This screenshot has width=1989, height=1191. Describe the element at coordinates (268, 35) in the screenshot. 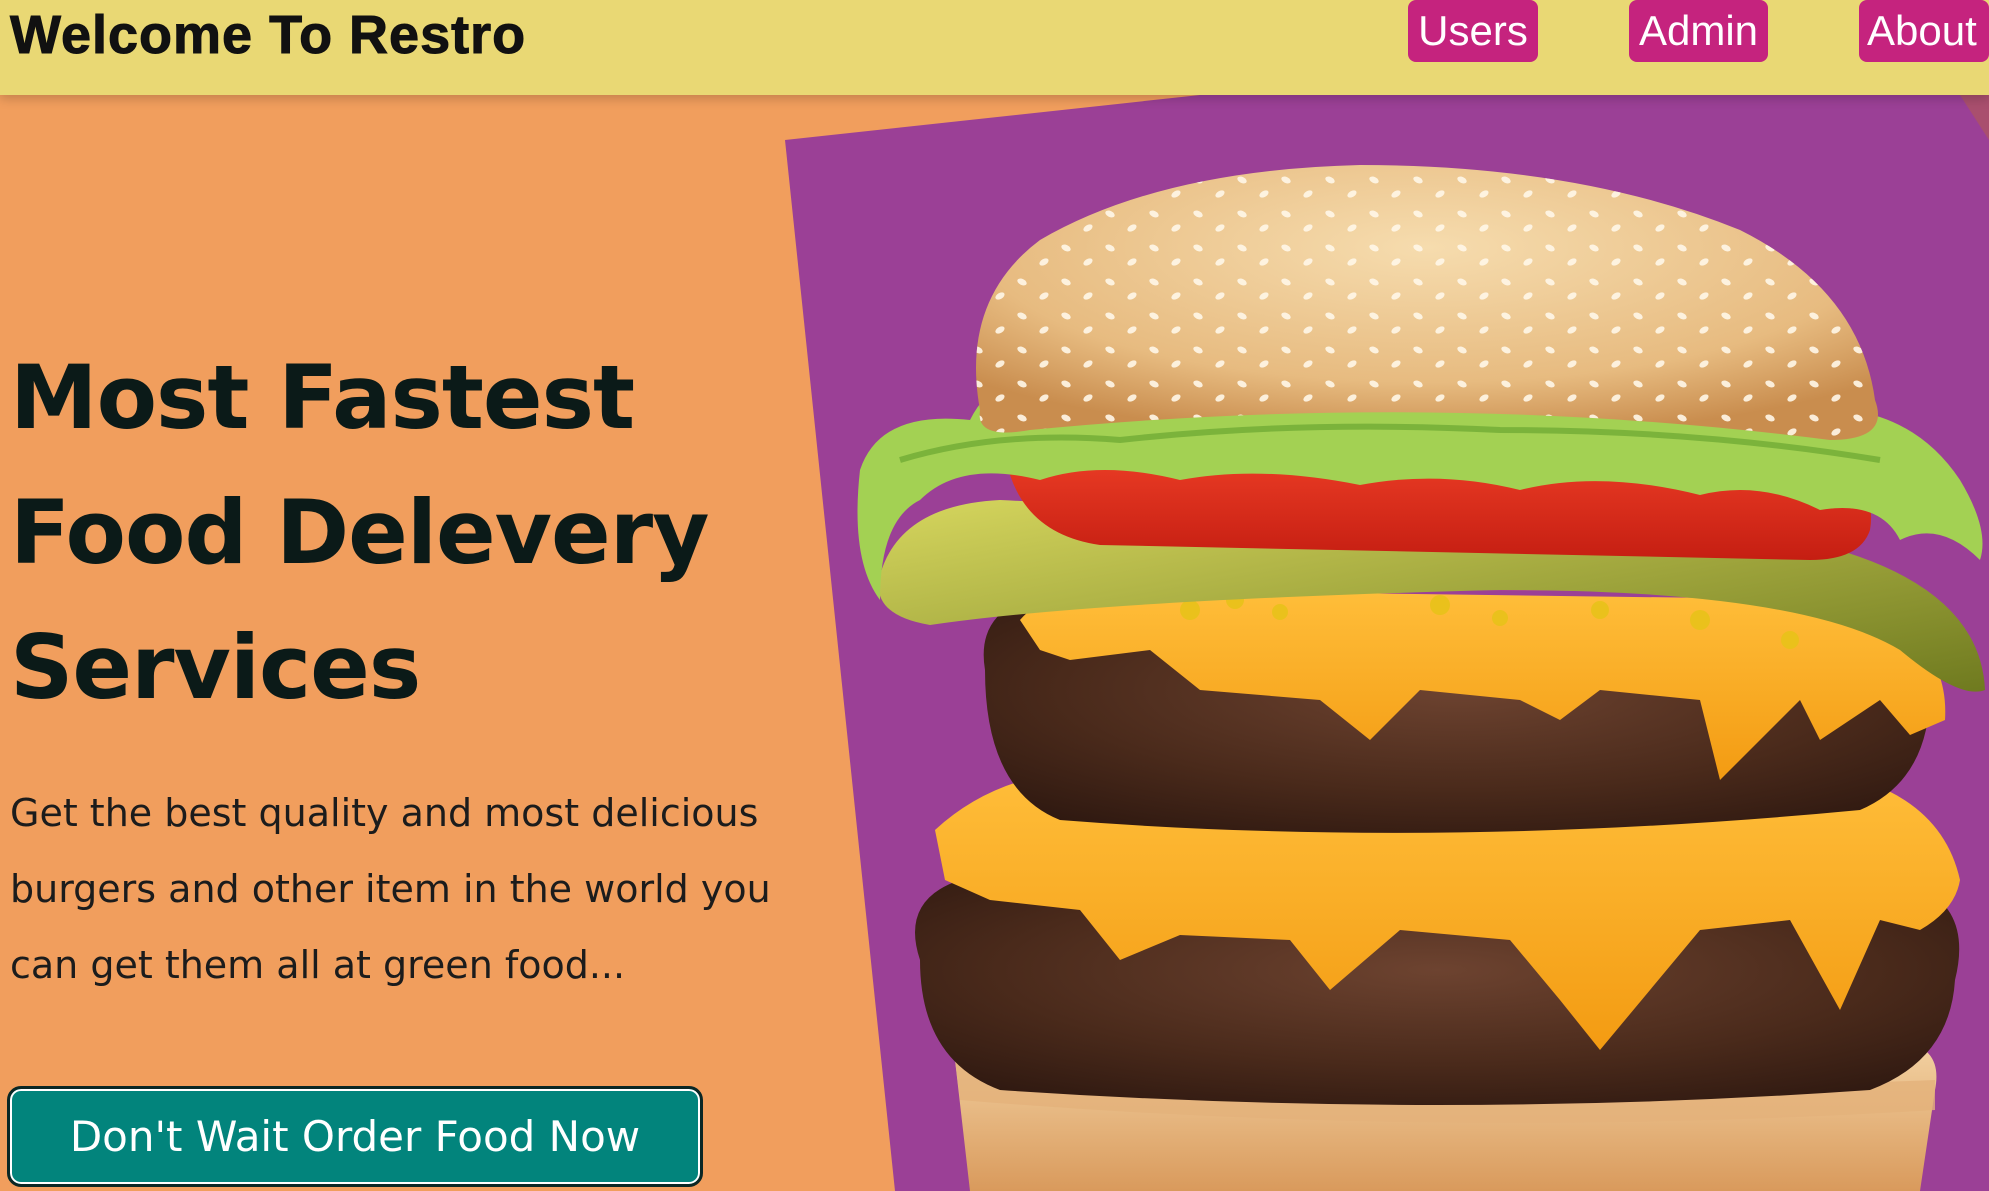

I see `brand-title: Welcome To Restro` at that location.